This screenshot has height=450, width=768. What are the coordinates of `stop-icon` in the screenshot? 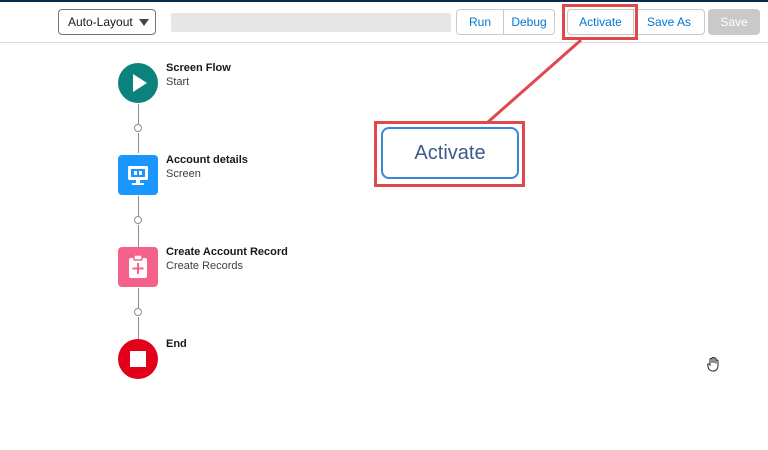 It's located at (138, 359).